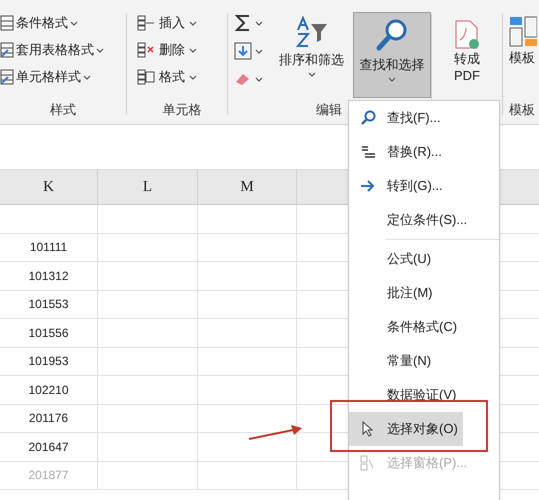 This screenshot has height=500, width=539. What do you see at coordinates (524, 56) in the screenshot?
I see `template-button: 模板` at bounding box center [524, 56].